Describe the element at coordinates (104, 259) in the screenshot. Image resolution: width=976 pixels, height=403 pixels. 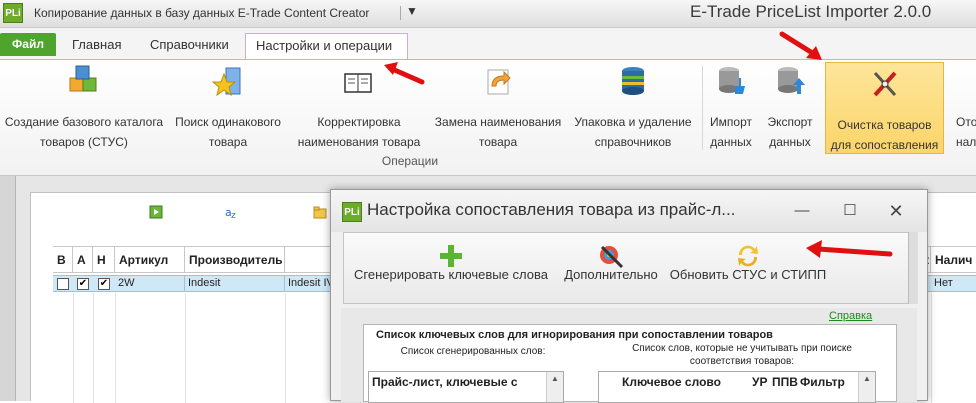
I see `col-header-n: Н` at that location.